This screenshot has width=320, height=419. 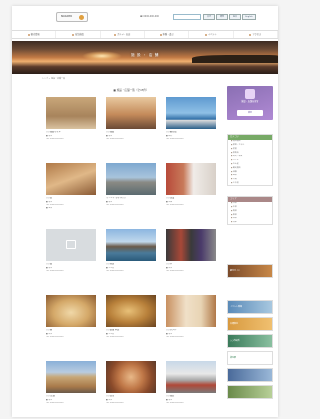 I want to click on facility-tag: ■ 温泉, so click(x=49, y=208).